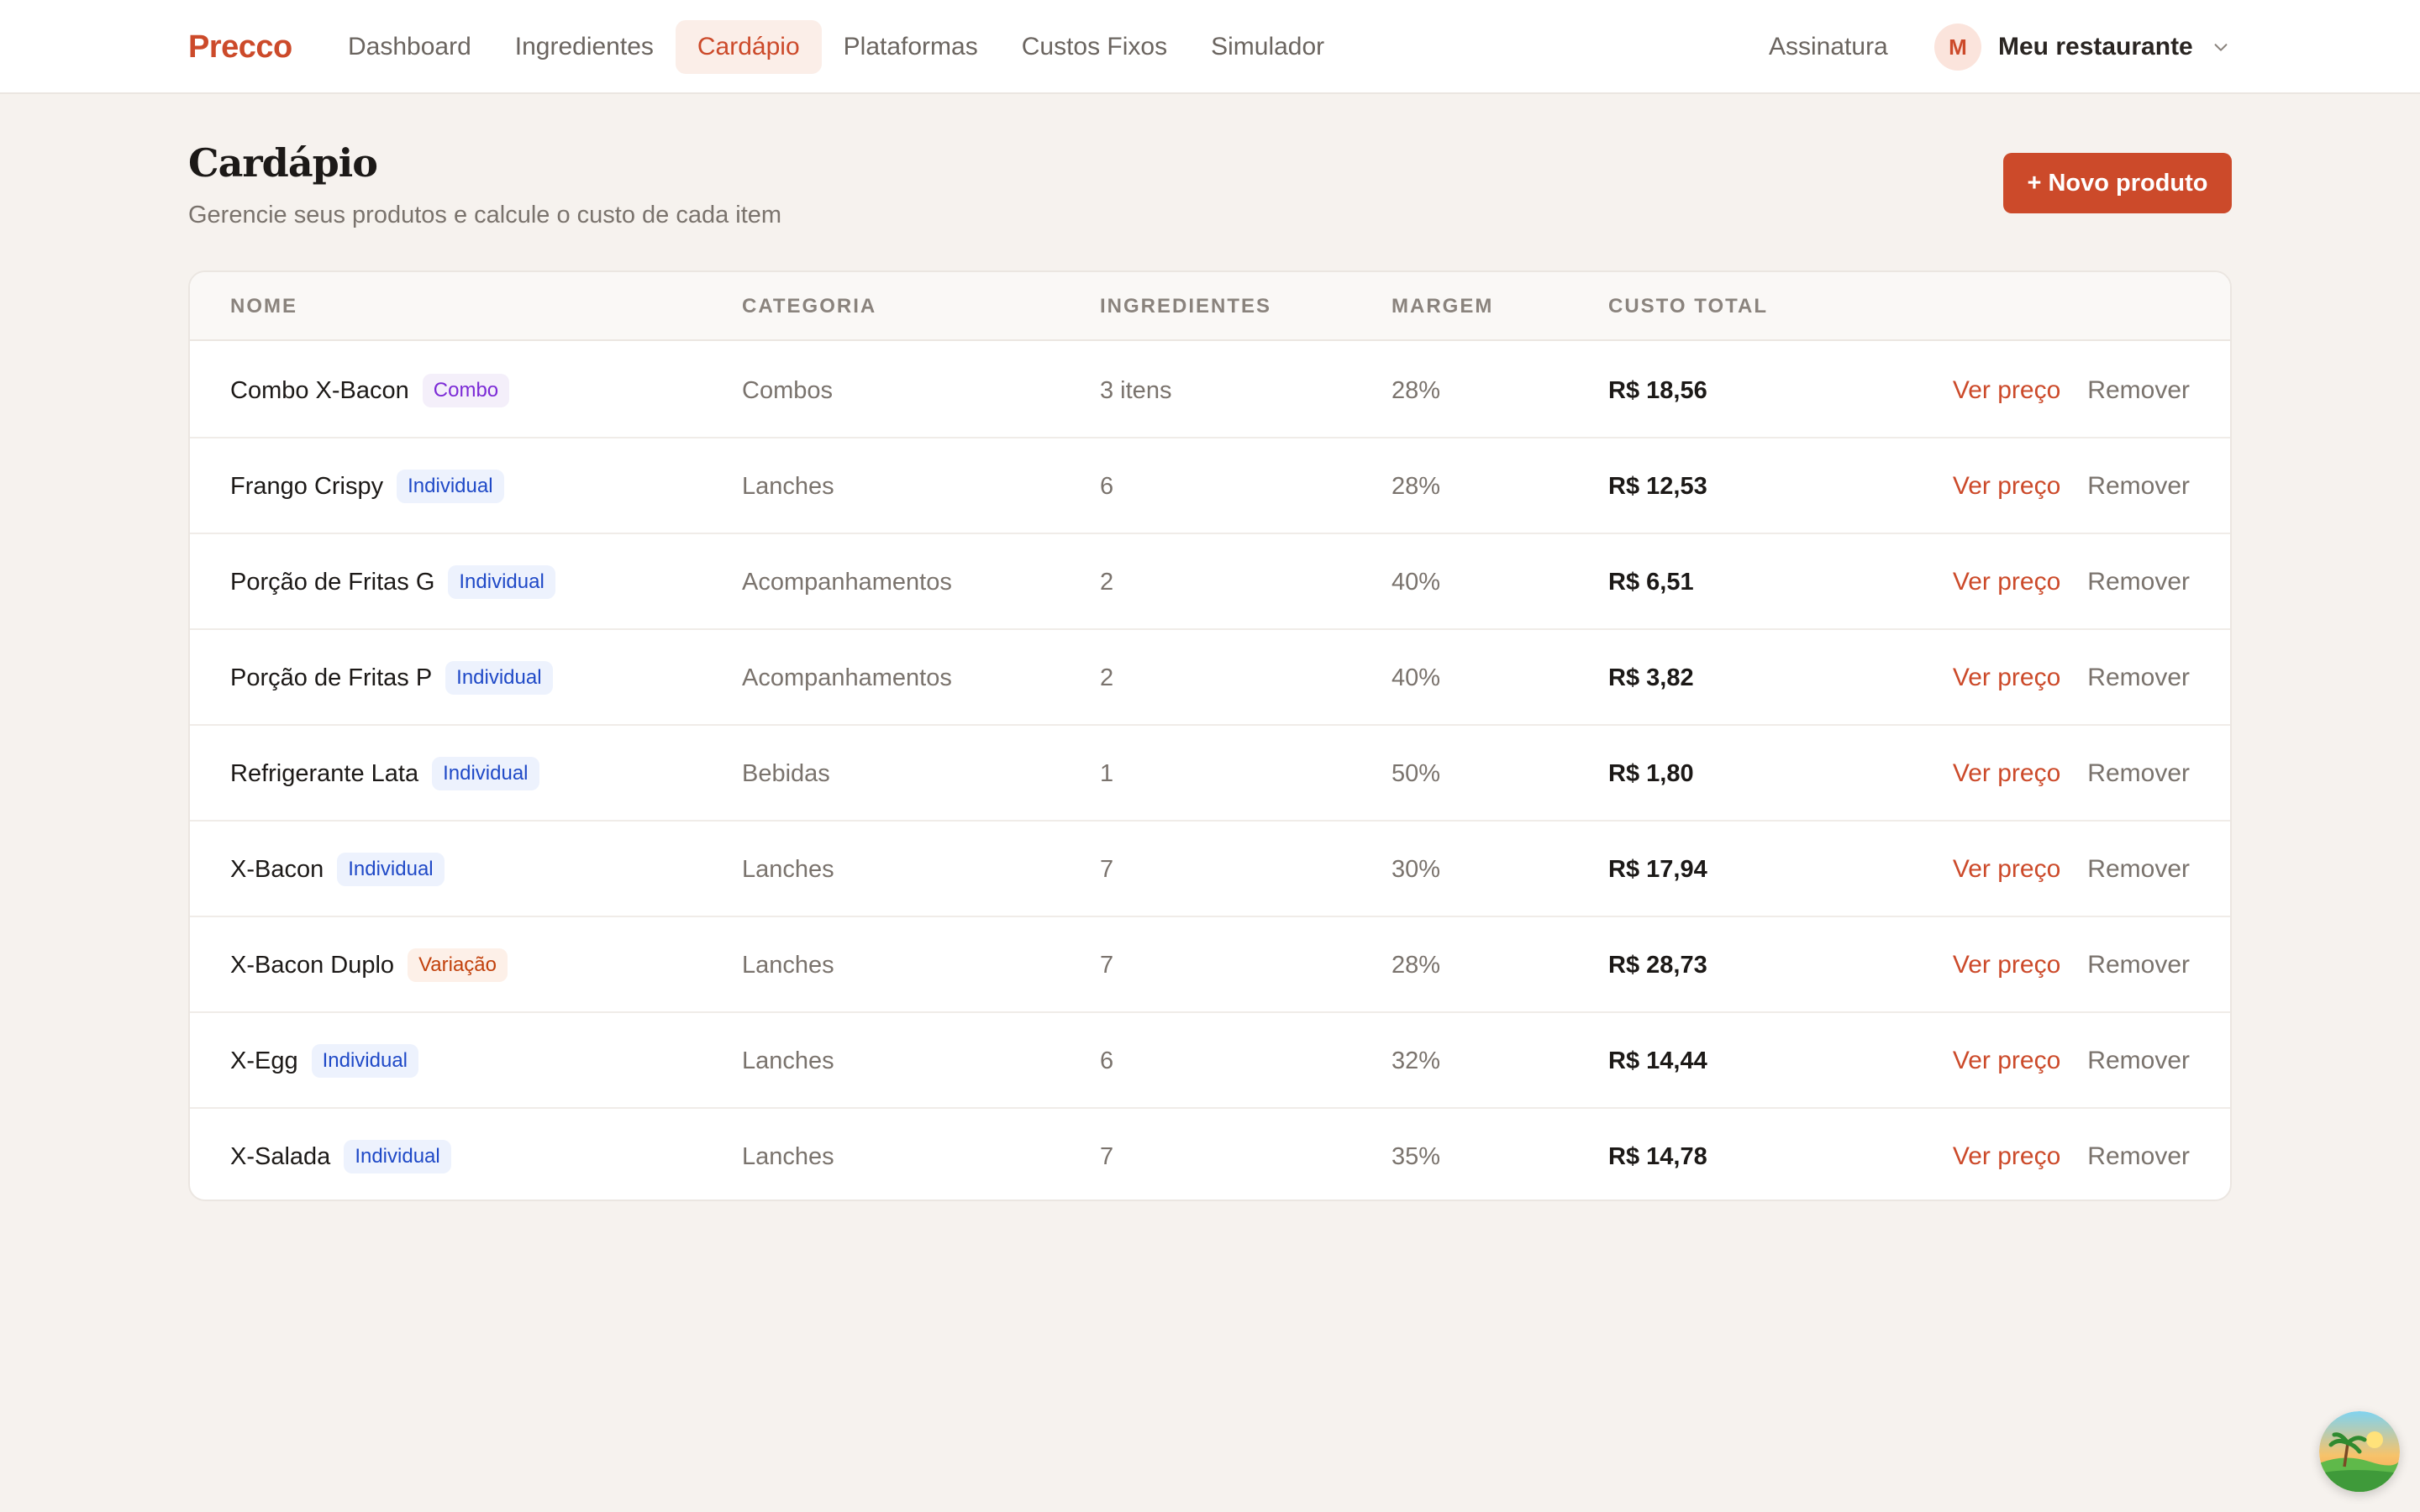  What do you see at coordinates (1442, 306) in the screenshot?
I see `column-header-margin: MARGEM` at bounding box center [1442, 306].